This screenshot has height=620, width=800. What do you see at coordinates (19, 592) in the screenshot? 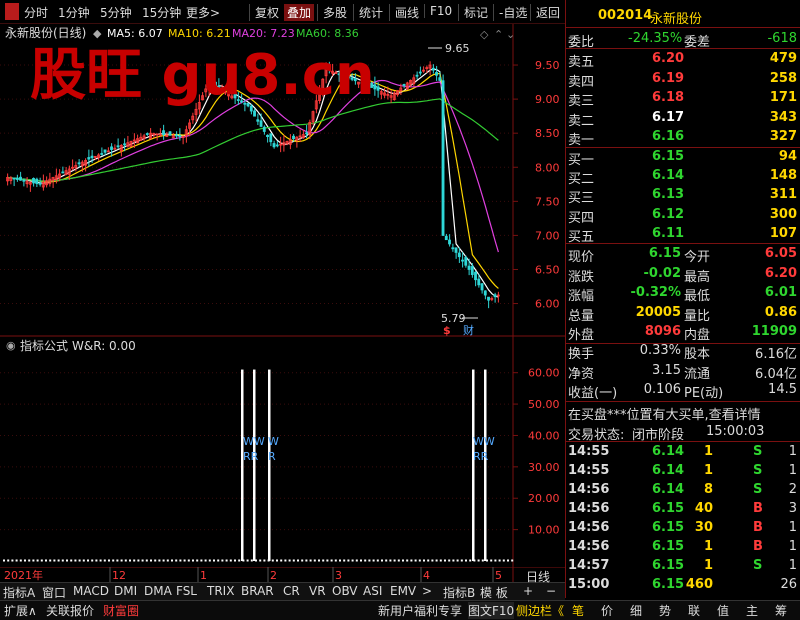
I see `tab-indicator-a: 指标A` at bounding box center [19, 592].